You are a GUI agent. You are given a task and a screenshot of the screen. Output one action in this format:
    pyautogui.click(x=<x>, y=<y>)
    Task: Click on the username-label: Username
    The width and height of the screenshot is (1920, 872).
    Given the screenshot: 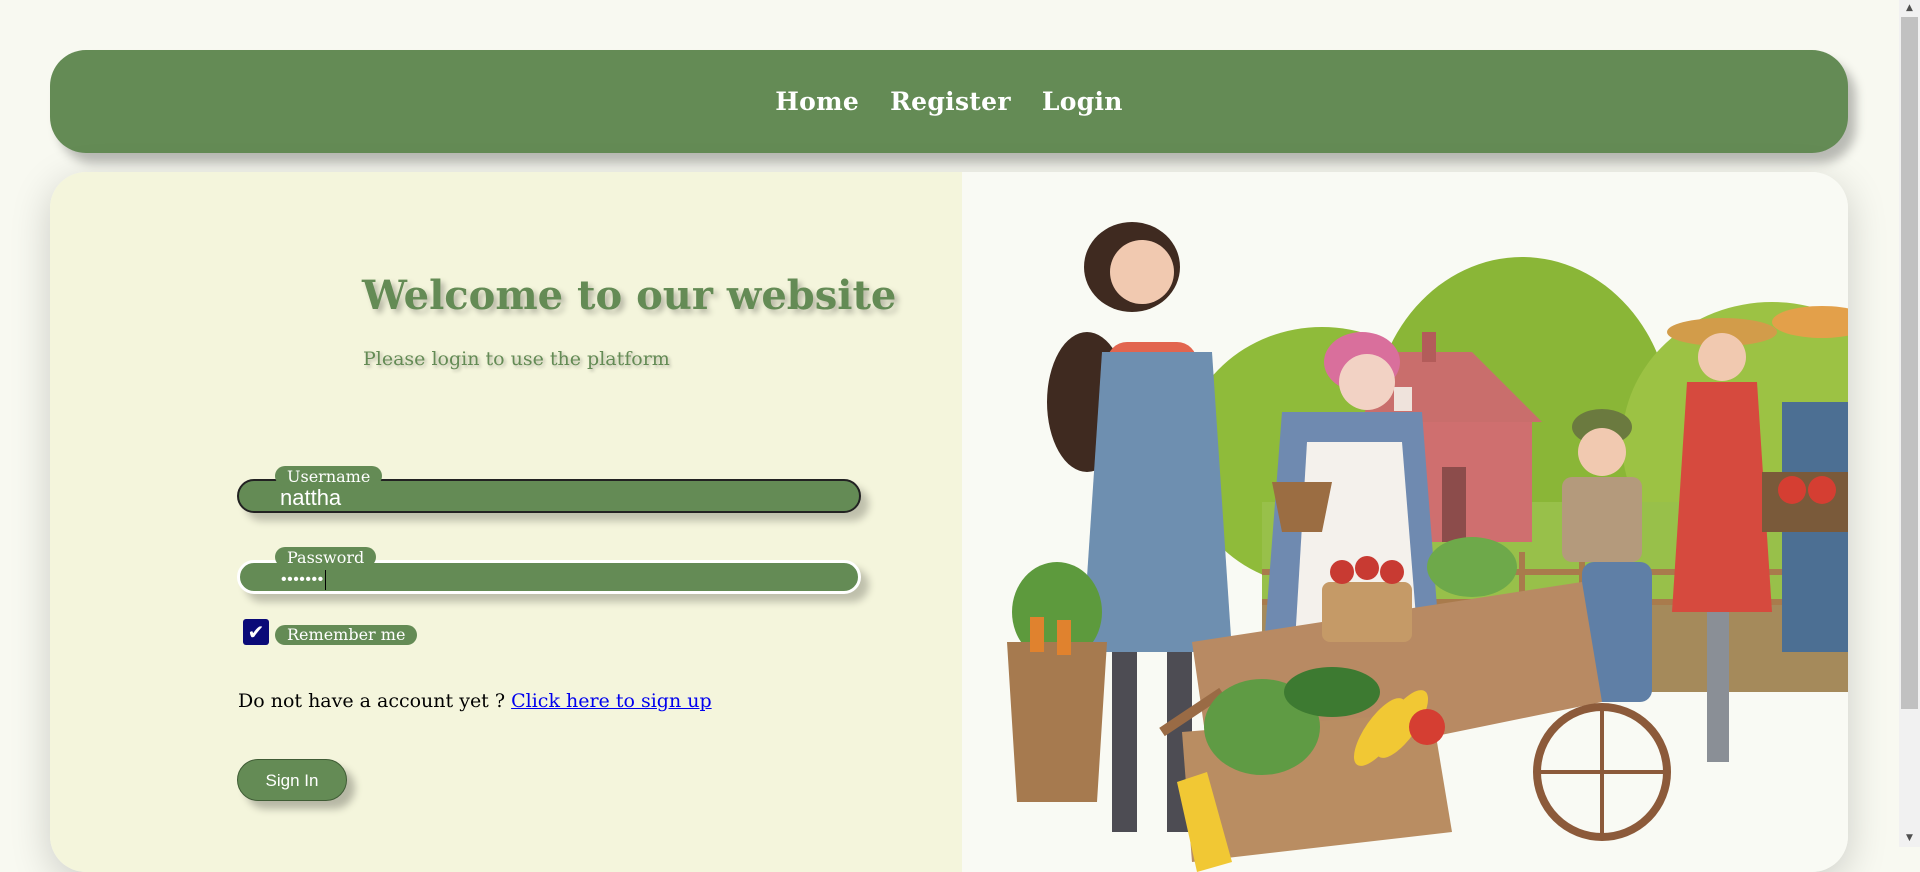 What is the action you would take?
    pyautogui.click(x=329, y=476)
    